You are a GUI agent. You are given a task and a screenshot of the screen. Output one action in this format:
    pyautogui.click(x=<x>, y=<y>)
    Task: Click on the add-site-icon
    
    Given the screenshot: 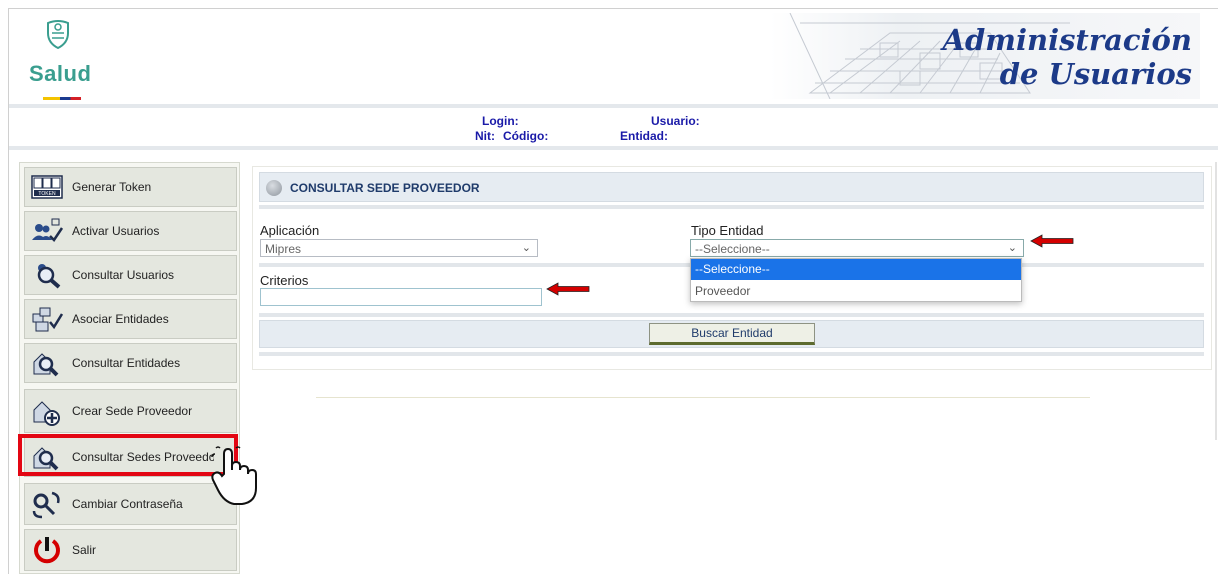 What is the action you would take?
    pyautogui.click(x=46, y=413)
    